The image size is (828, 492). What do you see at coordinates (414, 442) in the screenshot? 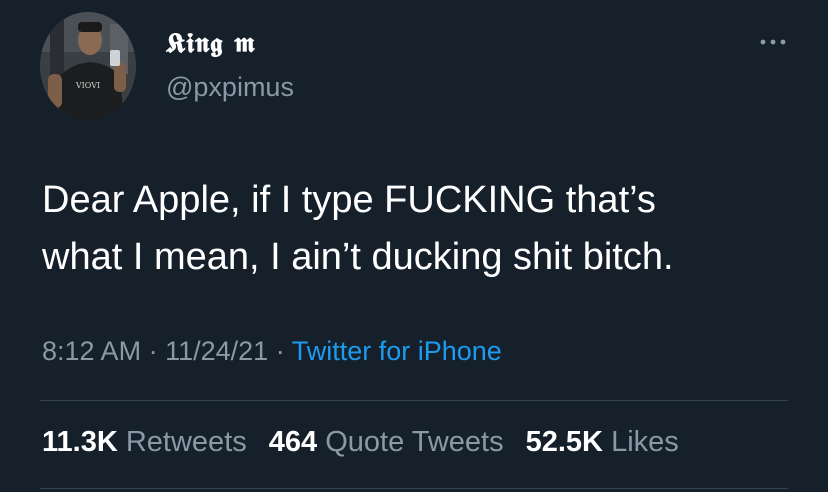
I see `quote-tweets-label: Quote Tweets` at bounding box center [414, 442].